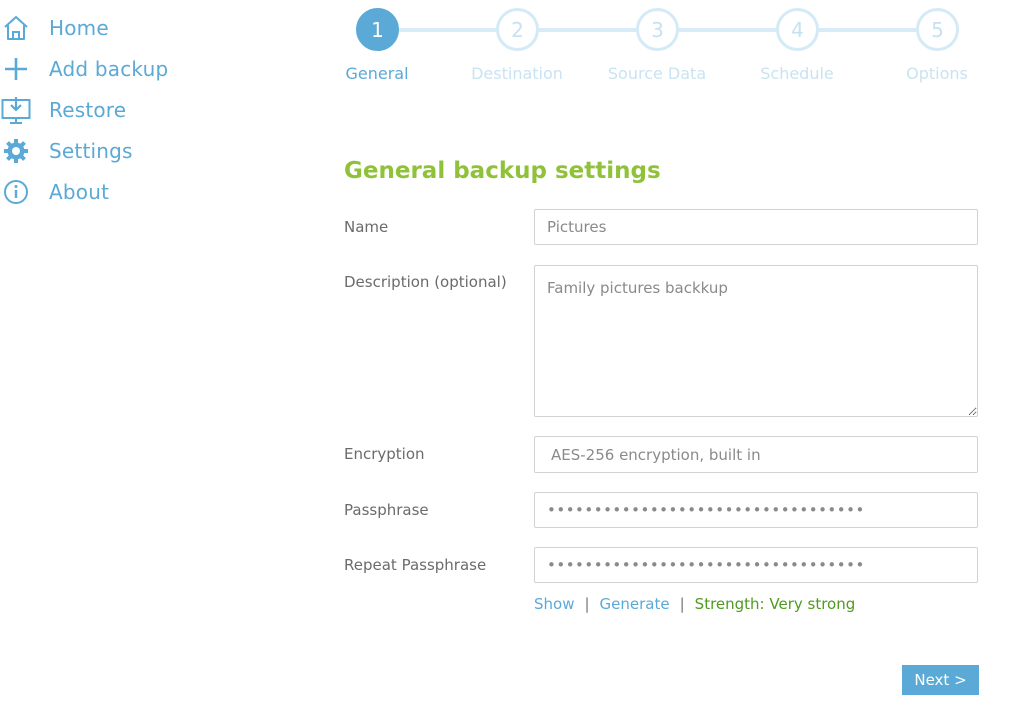 The image size is (1027, 705). Describe the element at coordinates (377, 53) in the screenshot. I see `step-general: 1 General` at that location.